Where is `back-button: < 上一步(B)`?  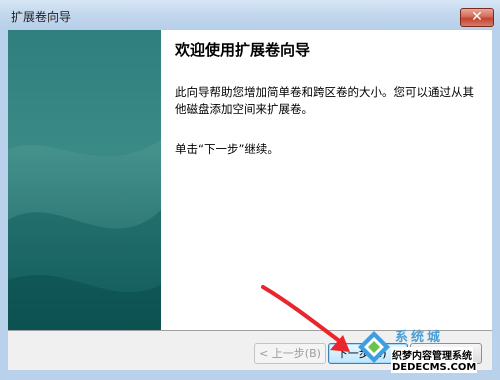
back-button: < 上一步(B) is located at coordinates (290, 353).